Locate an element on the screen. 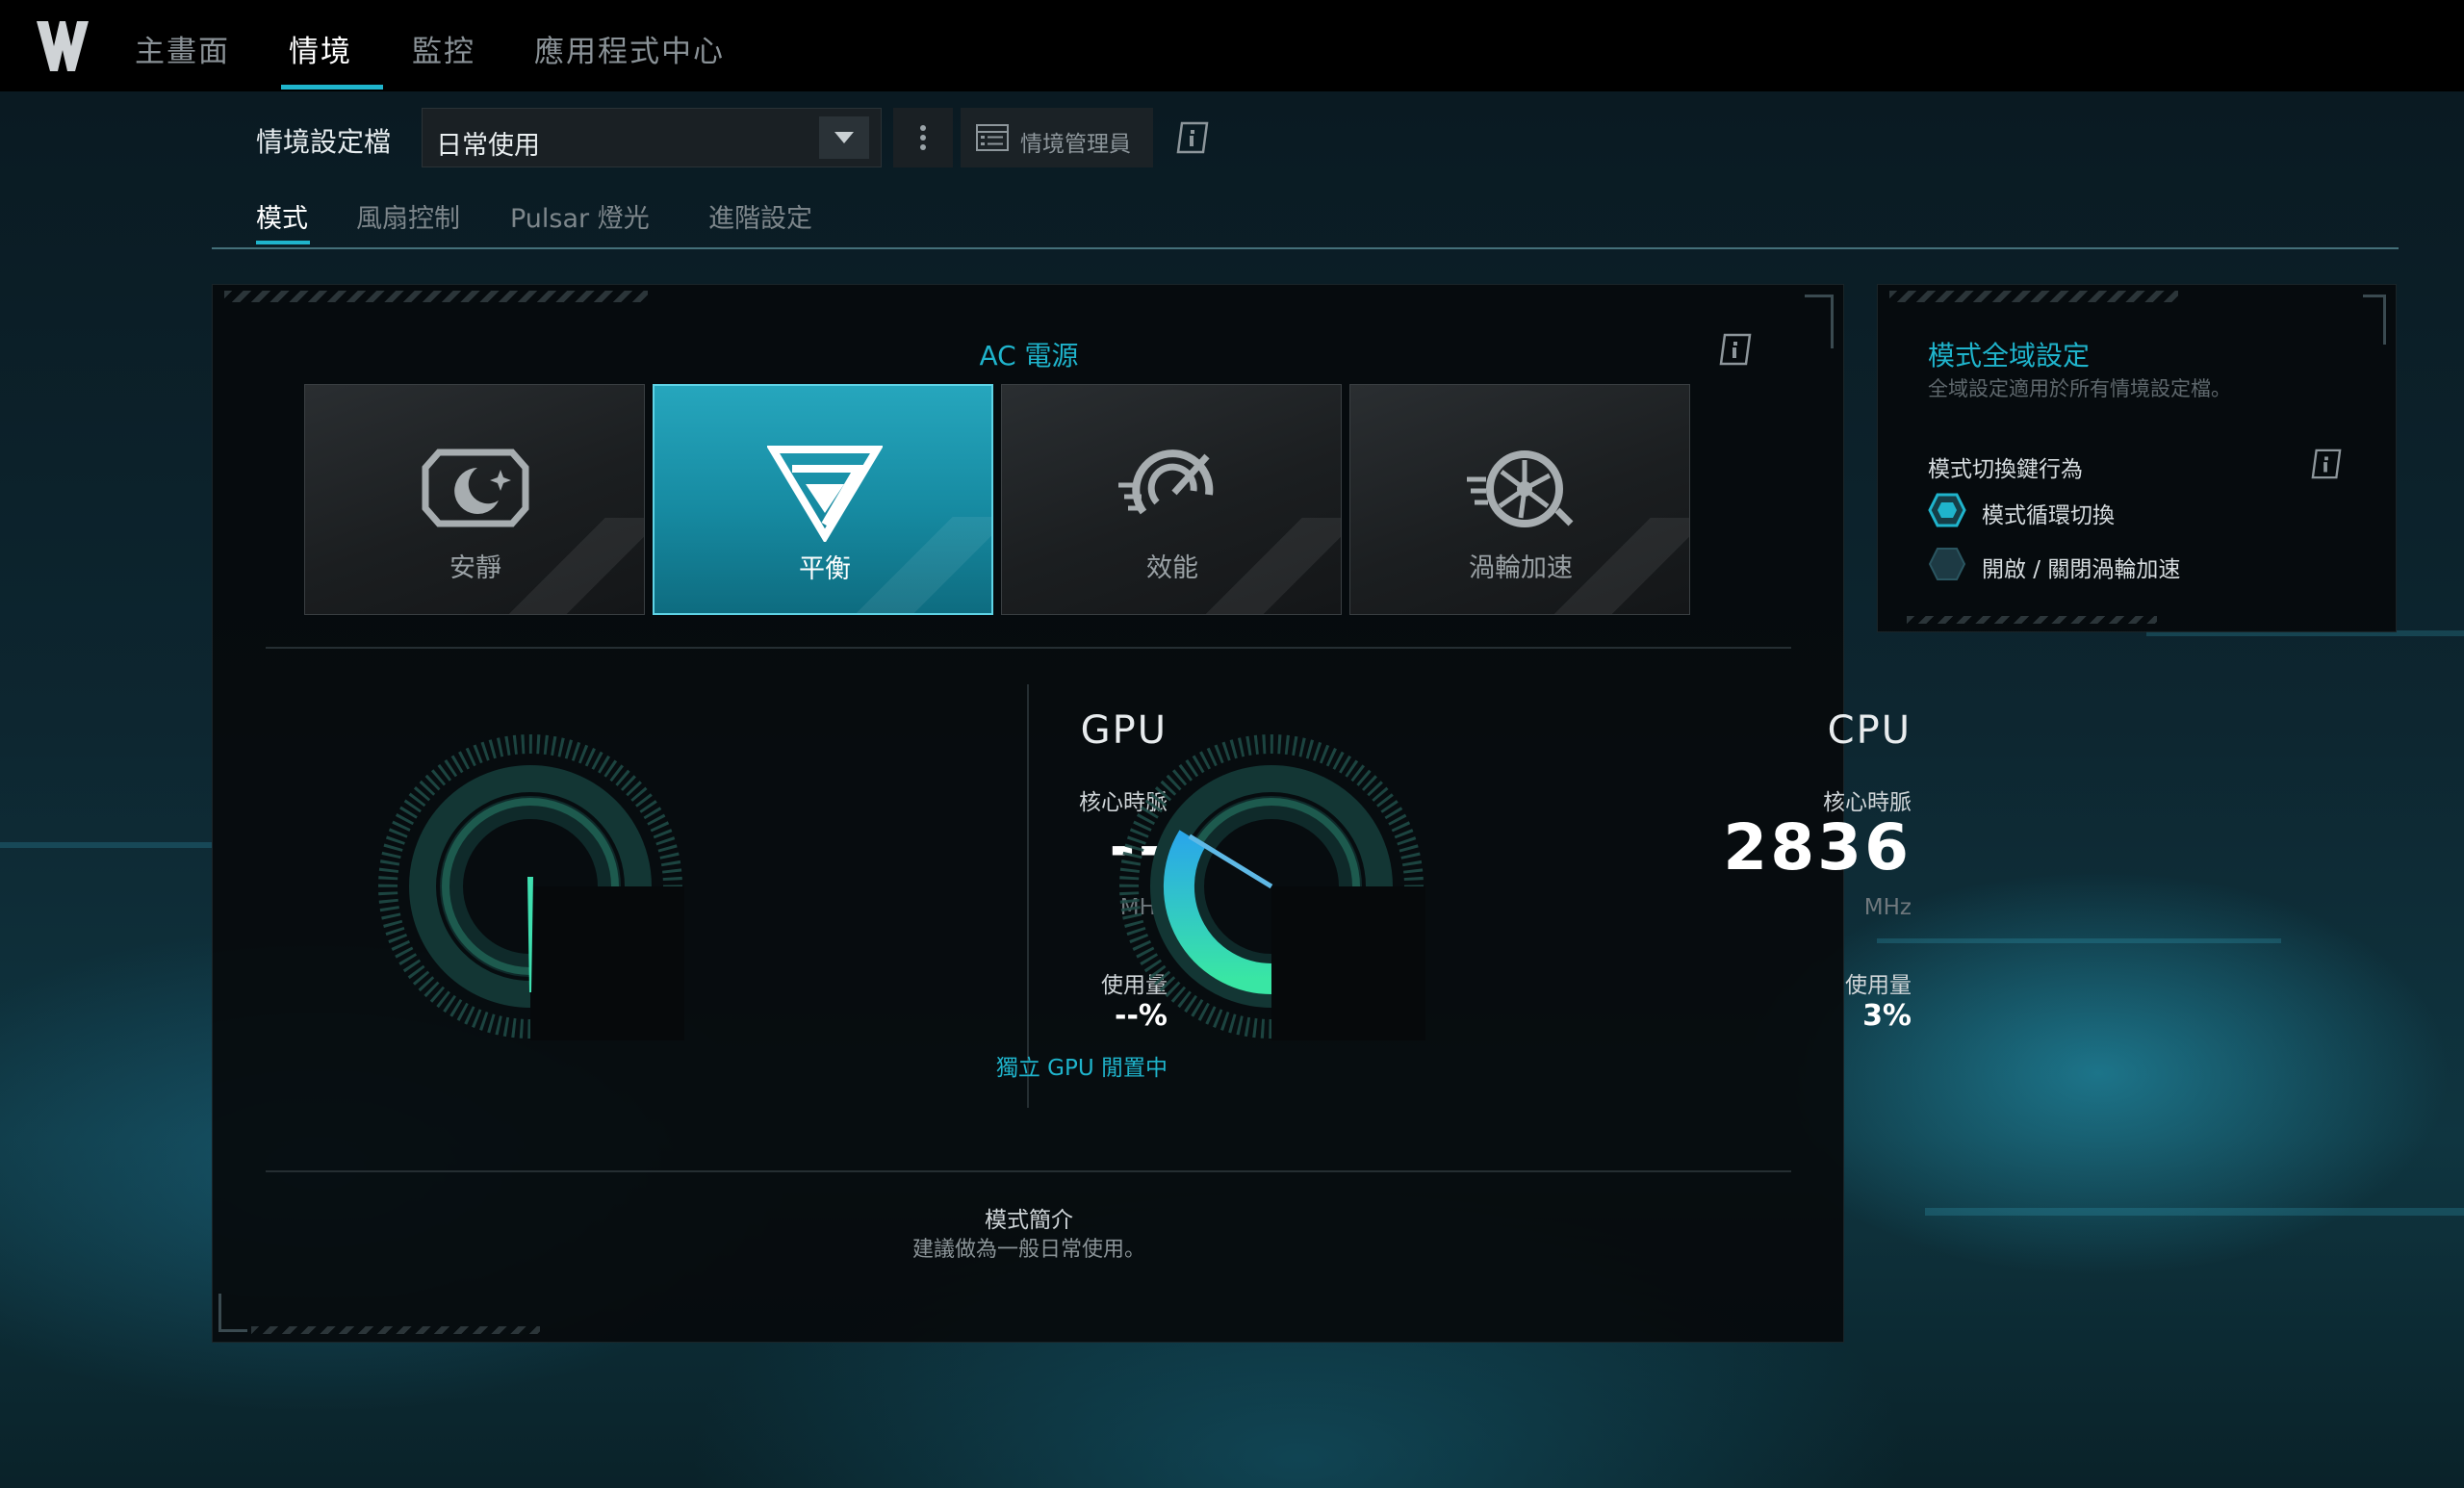 This screenshot has width=2464, height=1488. mode-description-title: 模式簡介 is located at coordinates (1029, 1220).